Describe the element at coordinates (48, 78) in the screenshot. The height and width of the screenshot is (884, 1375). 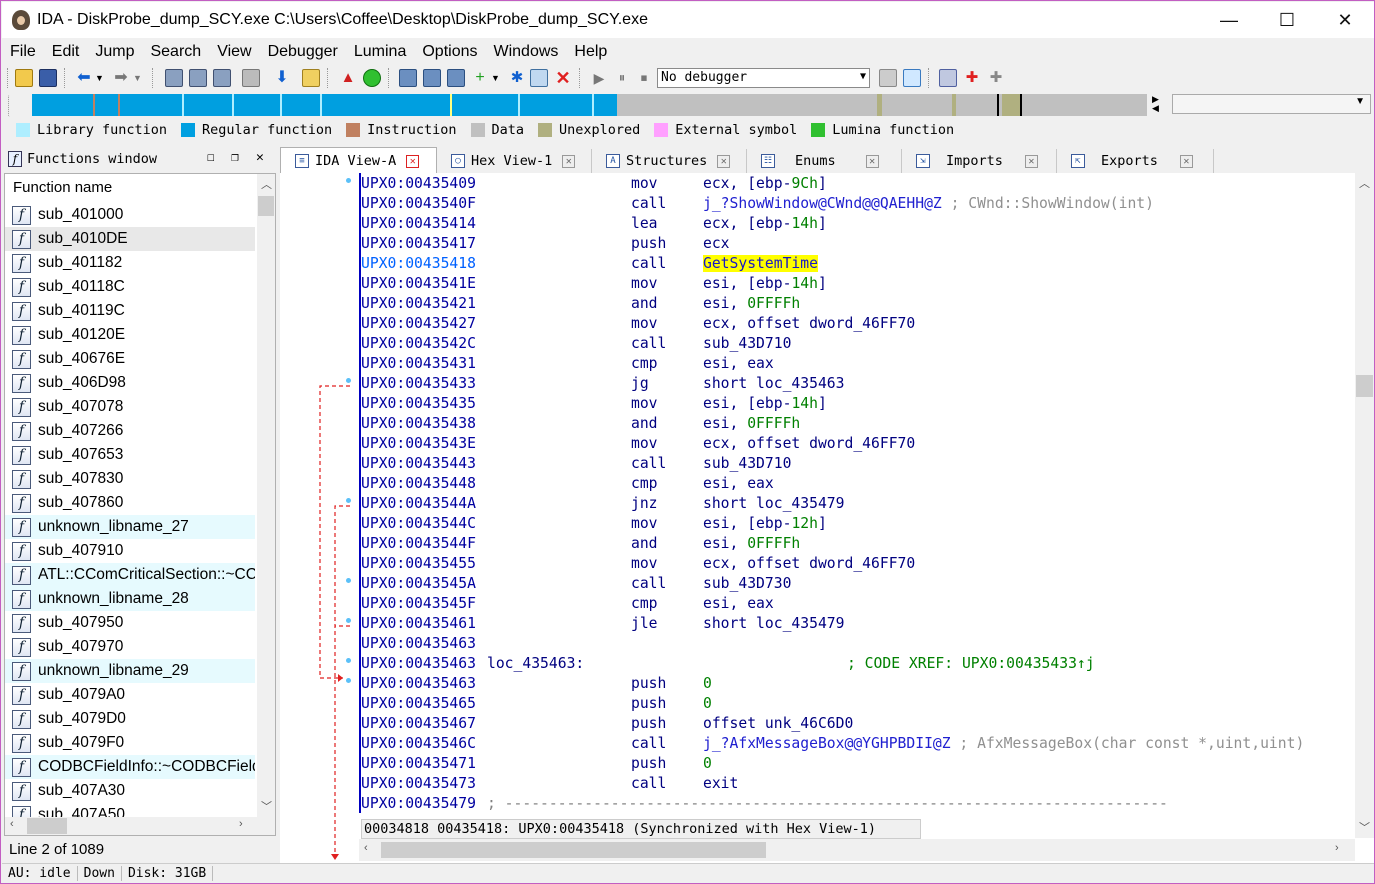
I see `save-icon` at that location.